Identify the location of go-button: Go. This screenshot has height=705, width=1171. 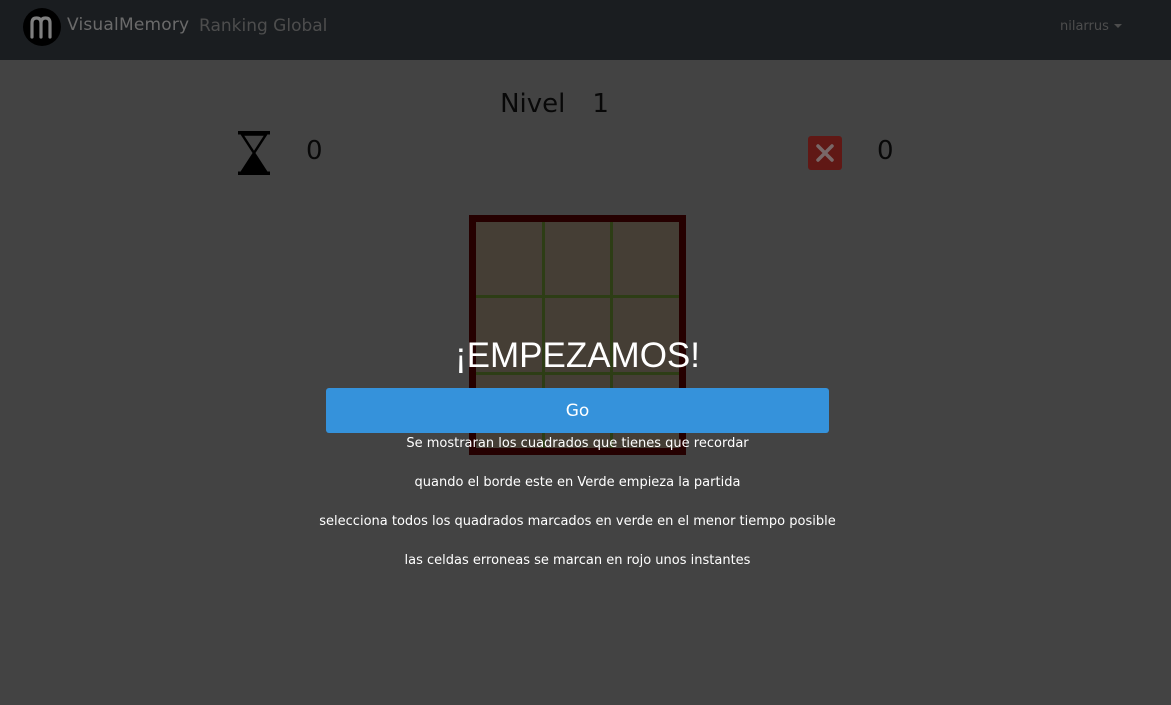
(577, 410).